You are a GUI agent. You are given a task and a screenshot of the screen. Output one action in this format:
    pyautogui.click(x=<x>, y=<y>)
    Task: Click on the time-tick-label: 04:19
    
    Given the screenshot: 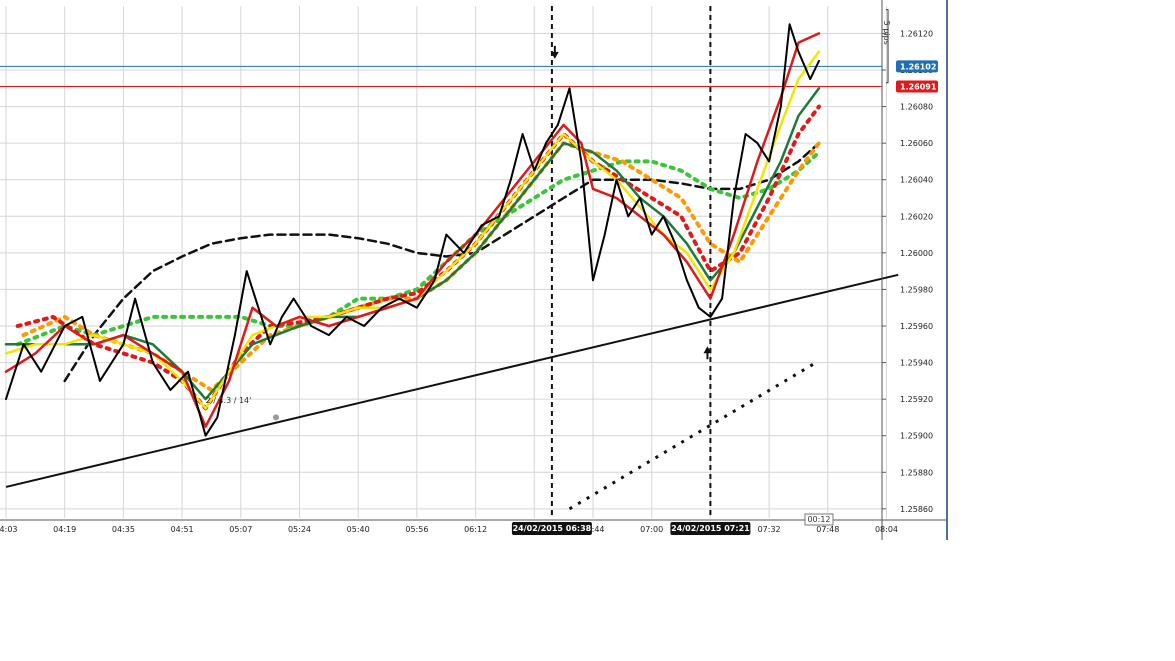 What is the action you would take?
    pyautogui.click(x=64, y=529)
    